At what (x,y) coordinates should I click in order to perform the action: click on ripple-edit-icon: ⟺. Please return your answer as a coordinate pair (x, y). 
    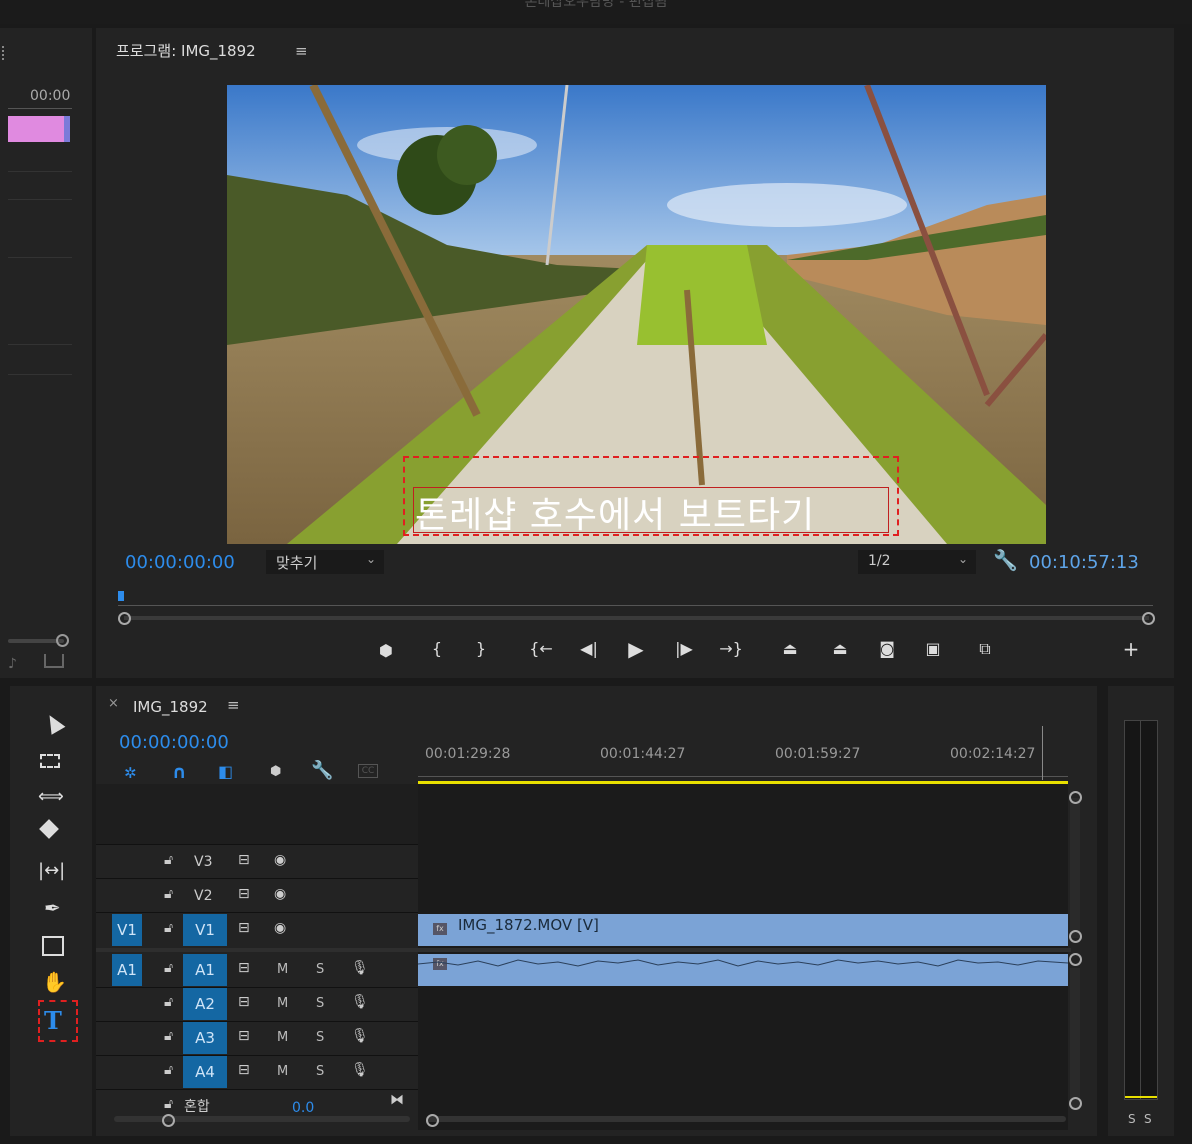
    Looking at the image, I should click on (51, 796).